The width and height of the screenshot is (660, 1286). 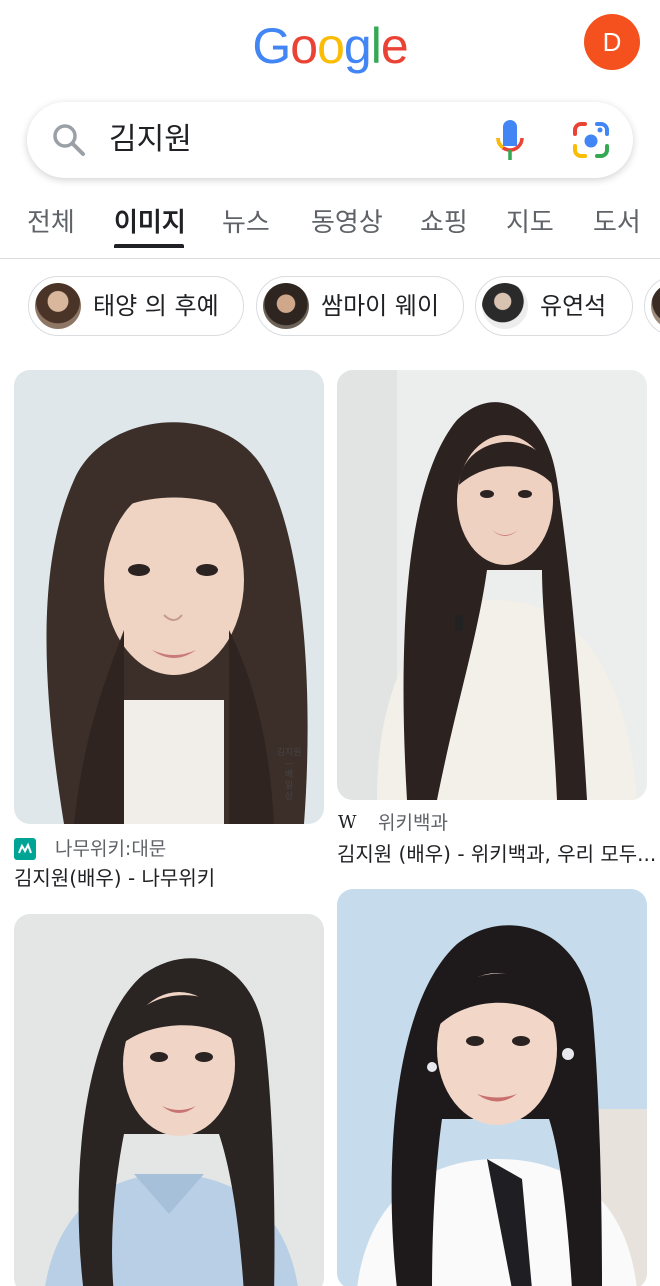 What do you see at coordinates (510, 140) in the screenshot?
I see `mic-icon` at bounding box center [510, 140].